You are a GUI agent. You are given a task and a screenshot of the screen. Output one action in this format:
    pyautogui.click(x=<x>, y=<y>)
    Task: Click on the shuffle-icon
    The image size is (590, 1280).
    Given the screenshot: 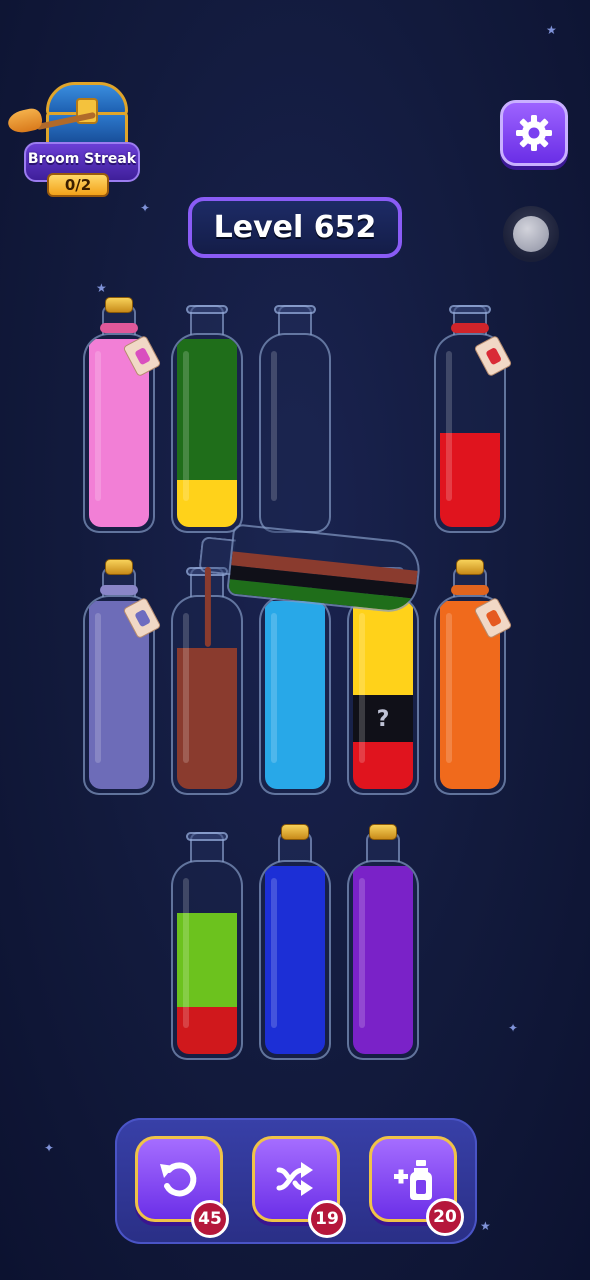 What is the action you would take?
    pyautogui.click(x=294, y=1179)
    